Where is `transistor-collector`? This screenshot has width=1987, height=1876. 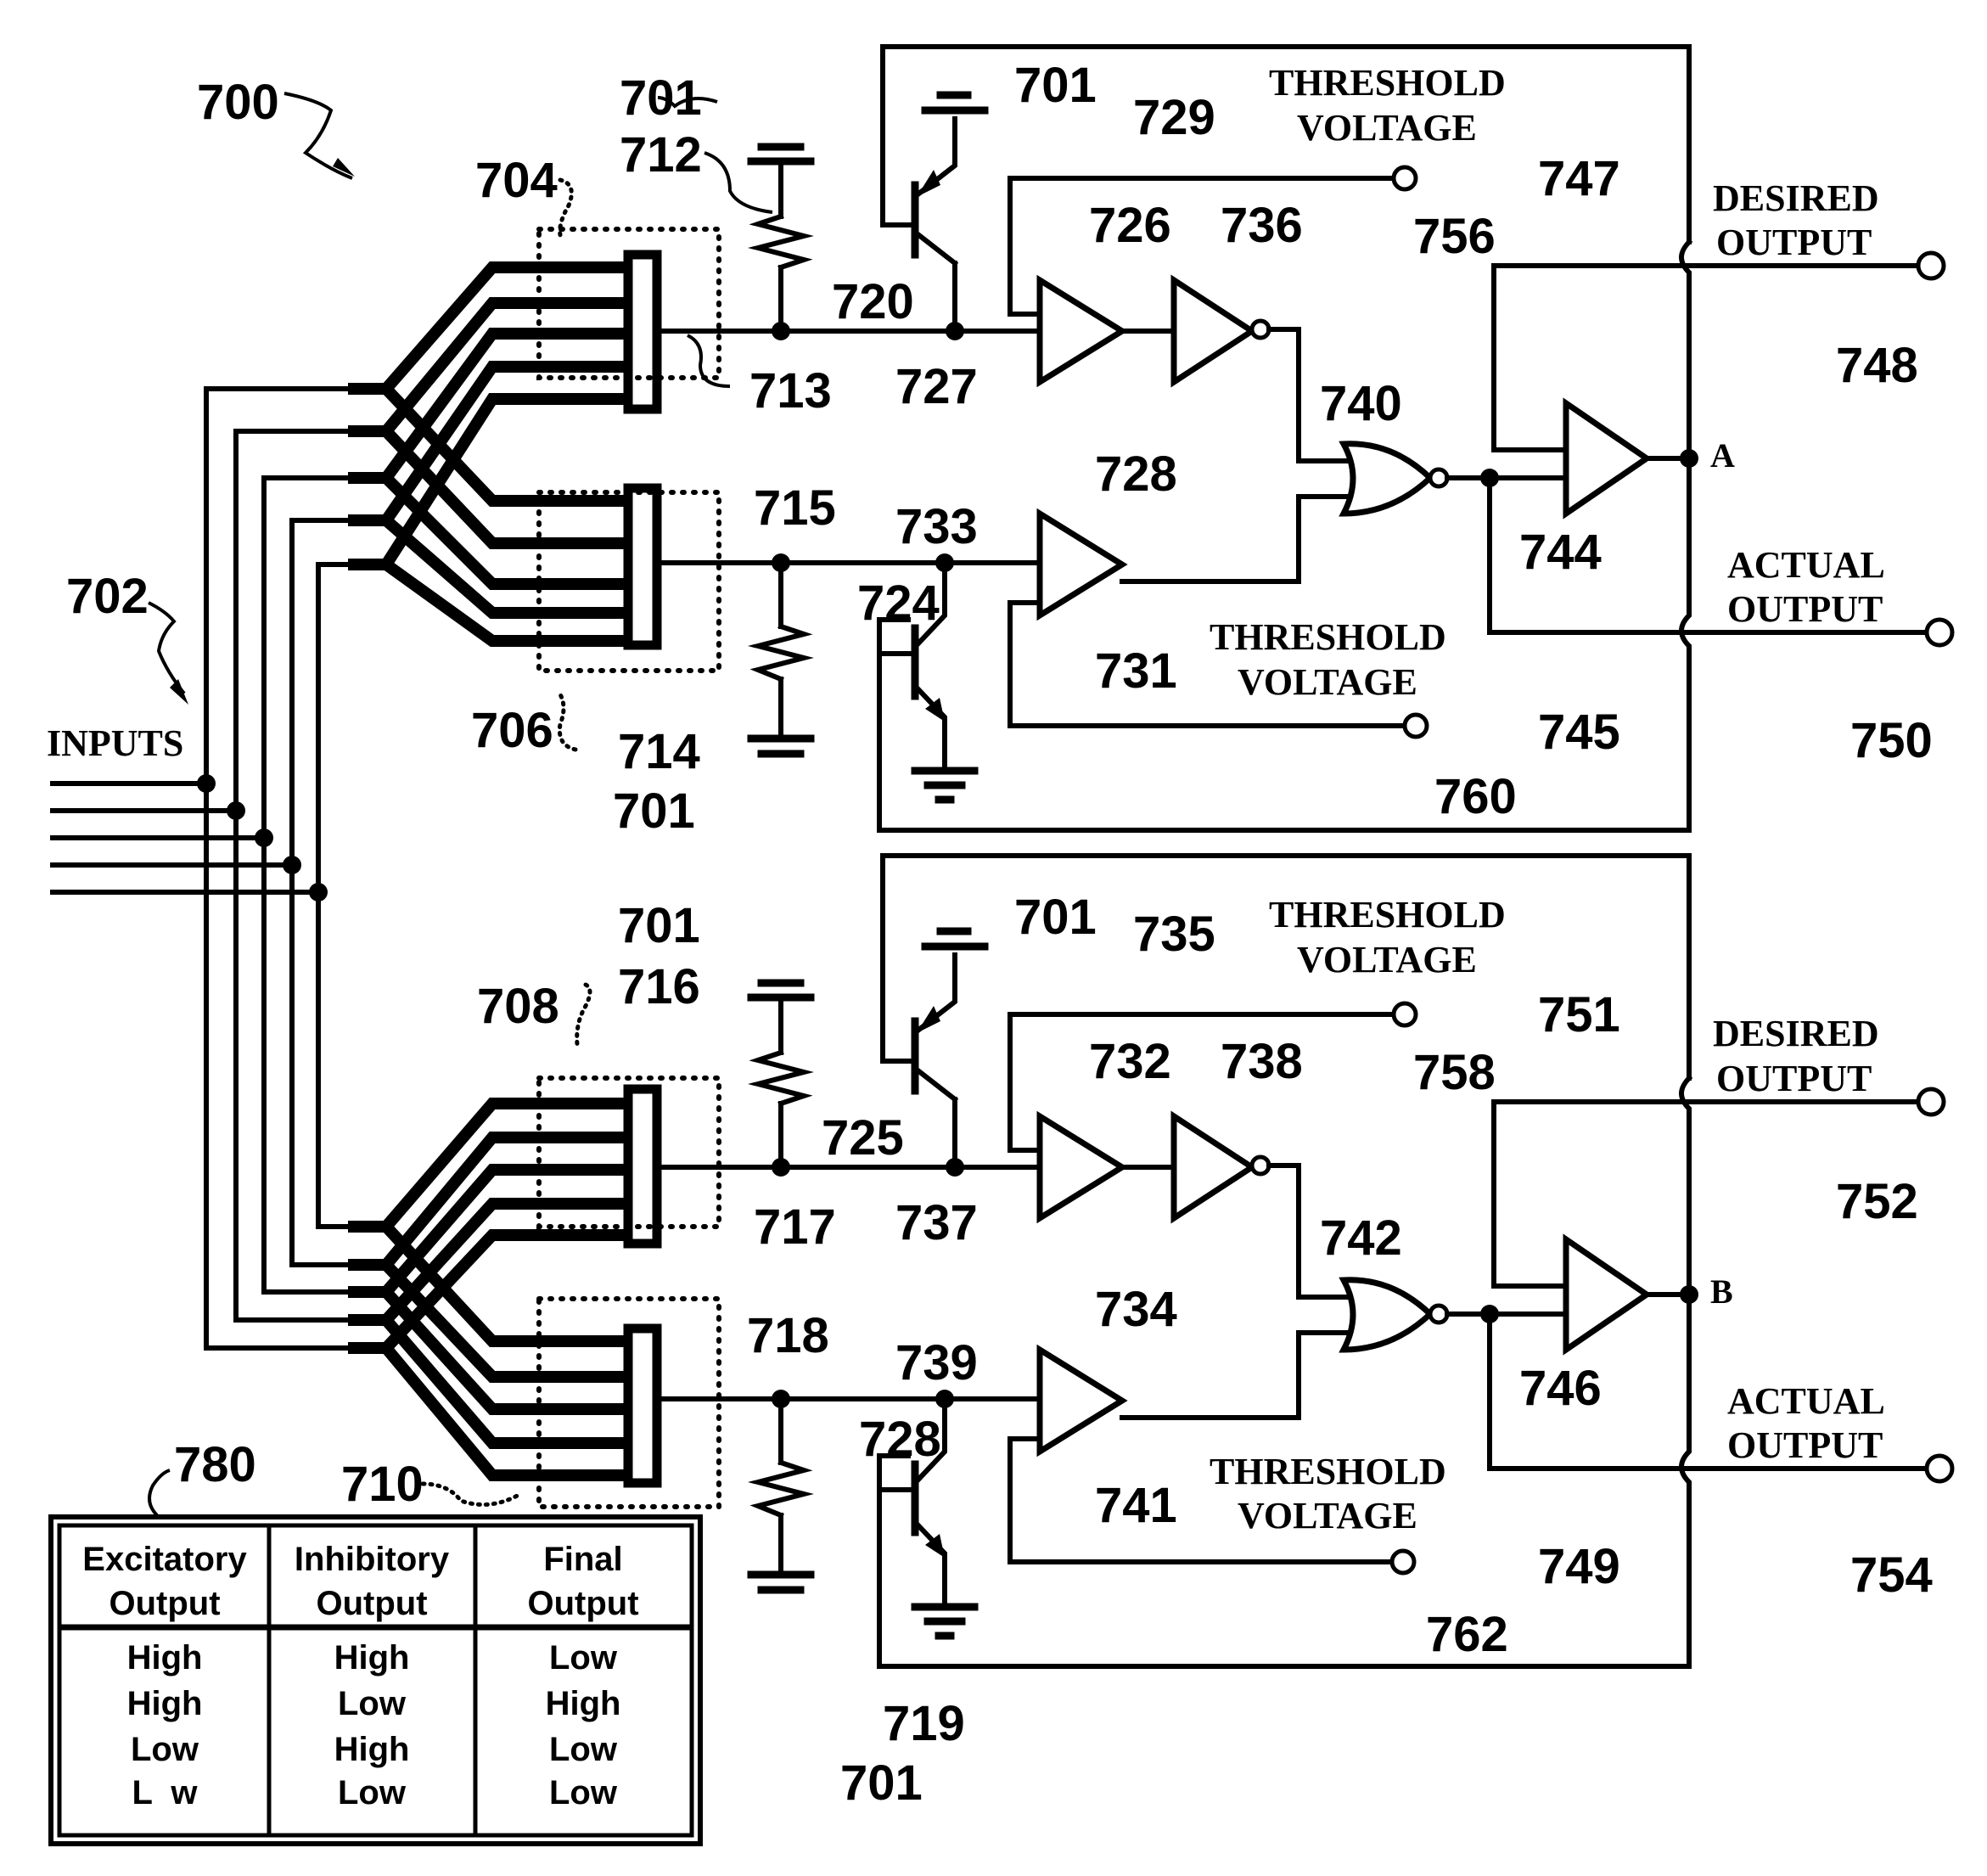 transistor-collector is located at coordinates (935, 1084).